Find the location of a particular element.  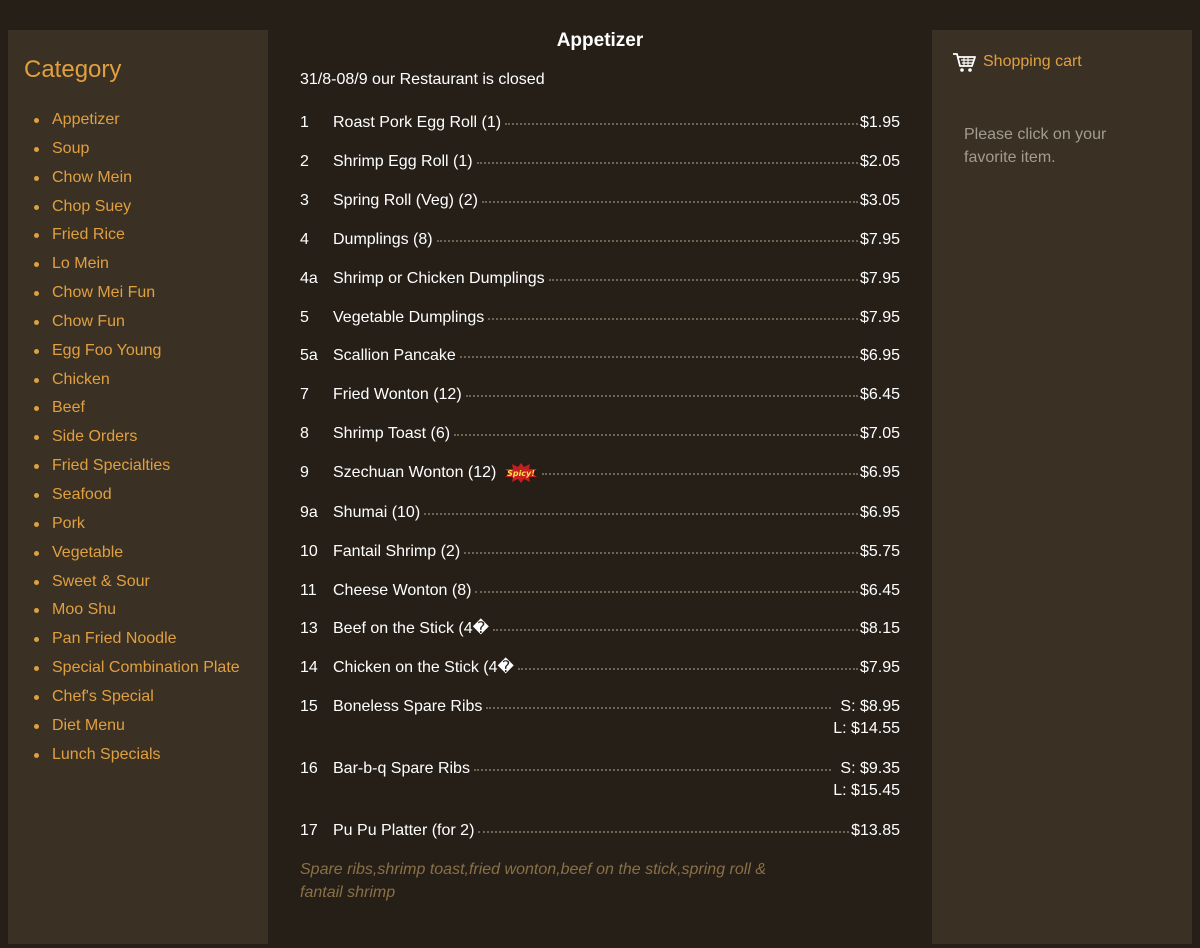

sidebar-title: Category is located at coordinates (73, 69).